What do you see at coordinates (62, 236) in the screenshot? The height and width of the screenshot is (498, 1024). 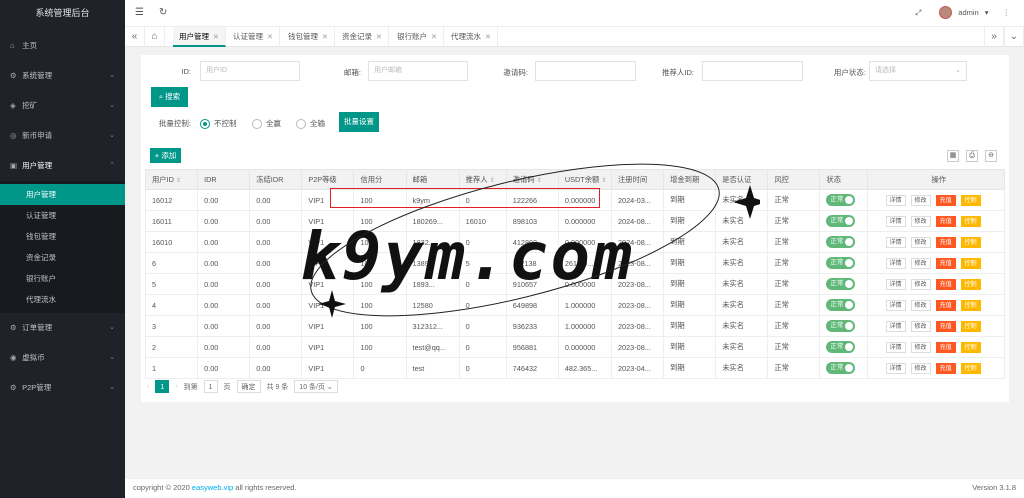 I see `submenu-wallet: 钱包管理` at bounding box center [62, 236].